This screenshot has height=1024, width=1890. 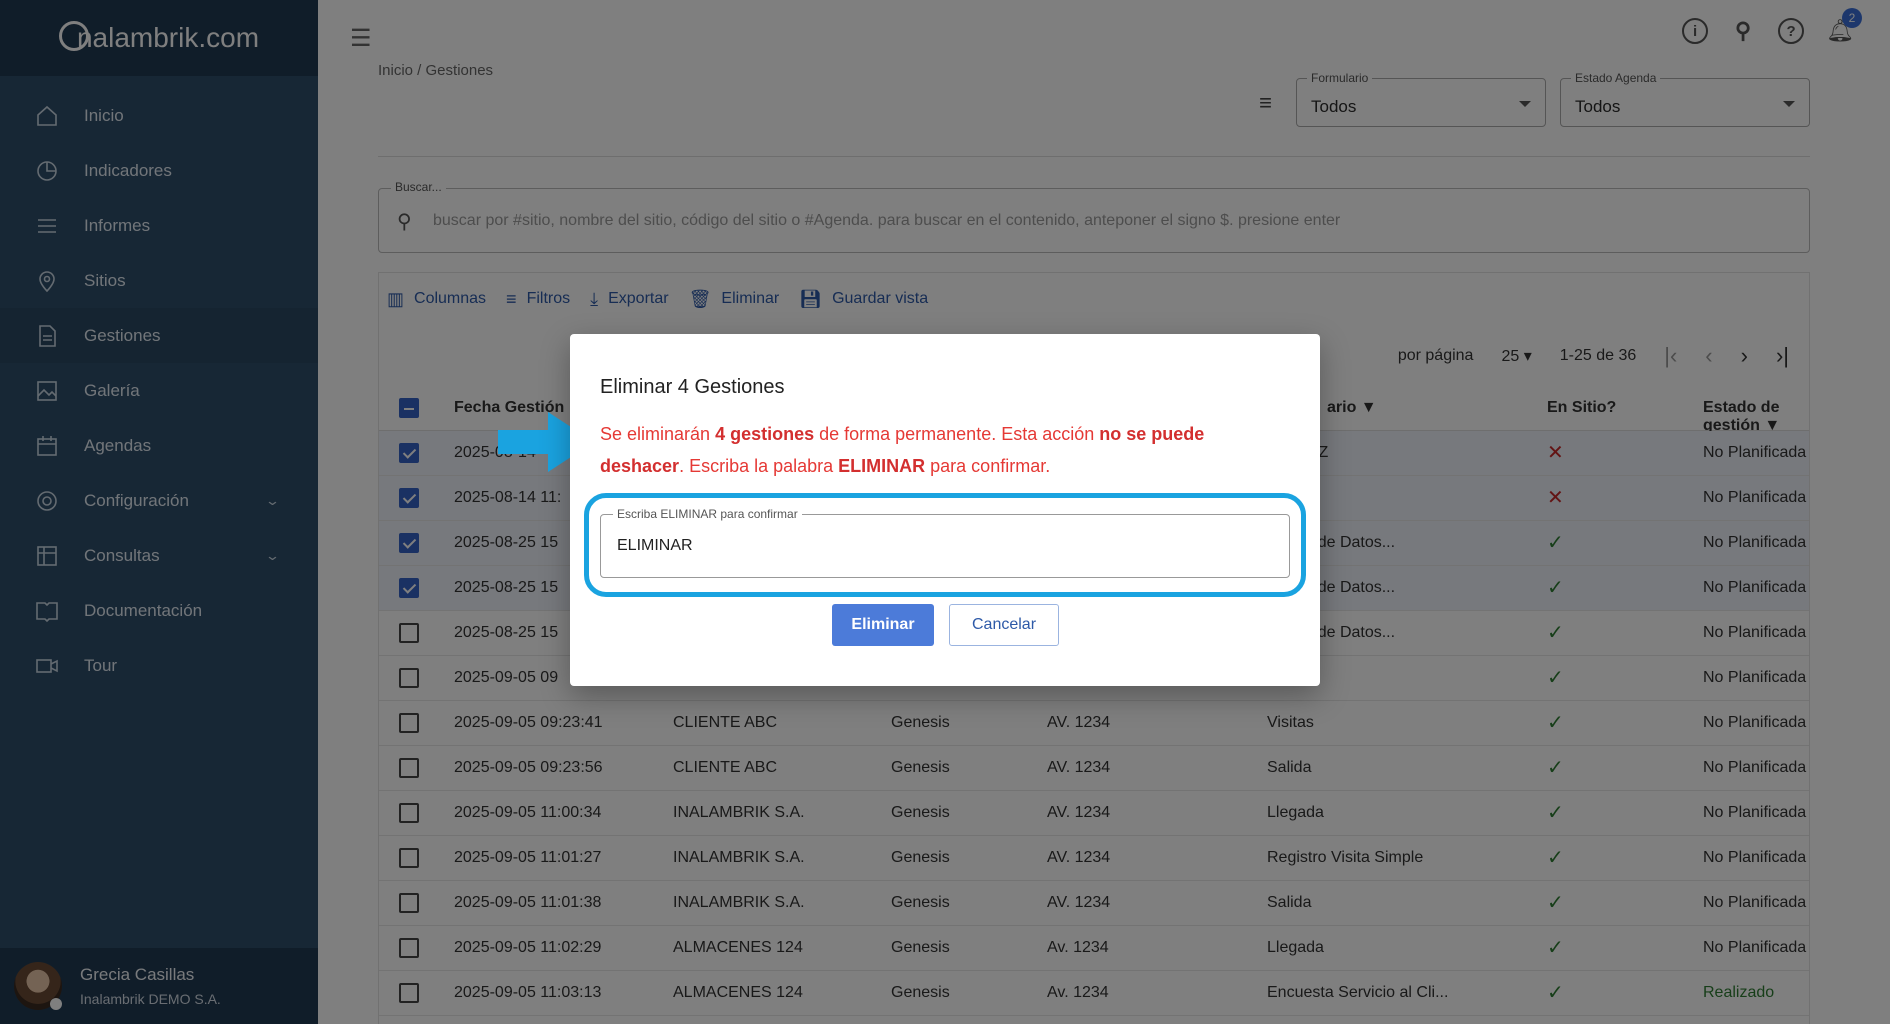 I want to click on dialog-title: Eliminar 4 Gestiones, so click(x=692, y=387).